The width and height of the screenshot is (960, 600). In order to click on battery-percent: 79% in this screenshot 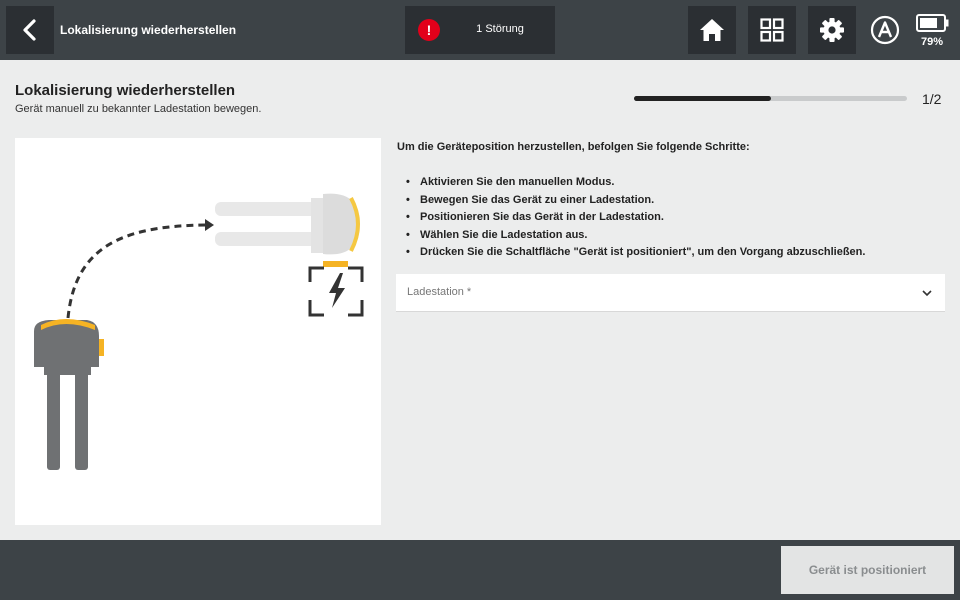, I will do `click(932, 42)`.